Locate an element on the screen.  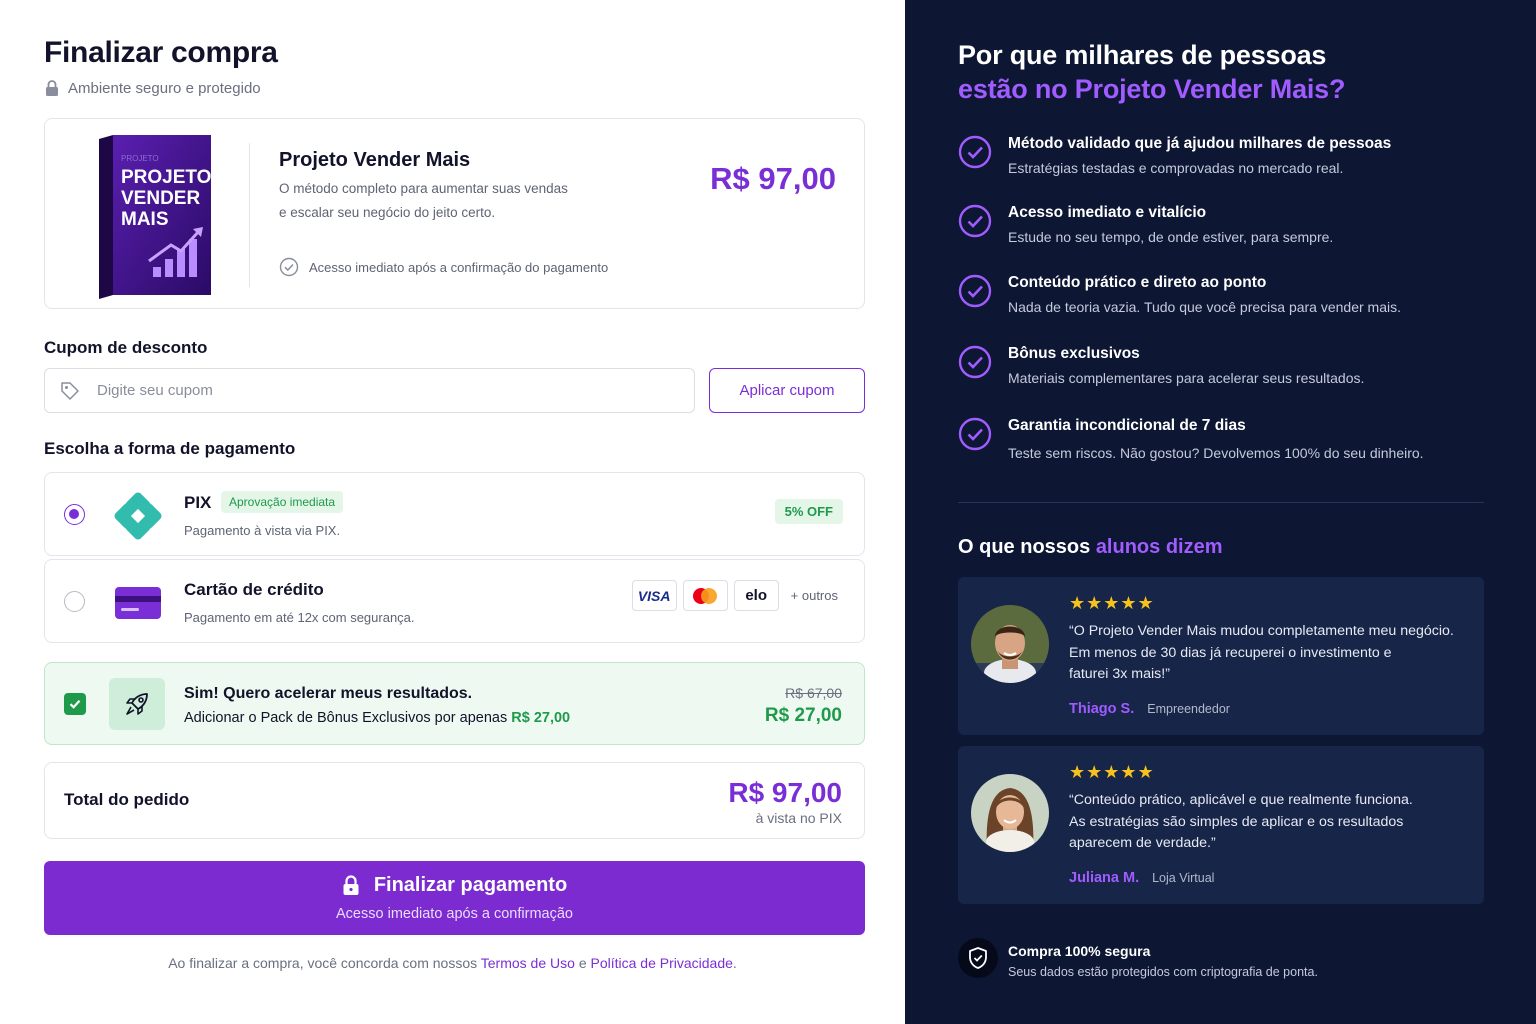
finish-payment-main: Finalizar pagamento is located at coordinates (454, 885).